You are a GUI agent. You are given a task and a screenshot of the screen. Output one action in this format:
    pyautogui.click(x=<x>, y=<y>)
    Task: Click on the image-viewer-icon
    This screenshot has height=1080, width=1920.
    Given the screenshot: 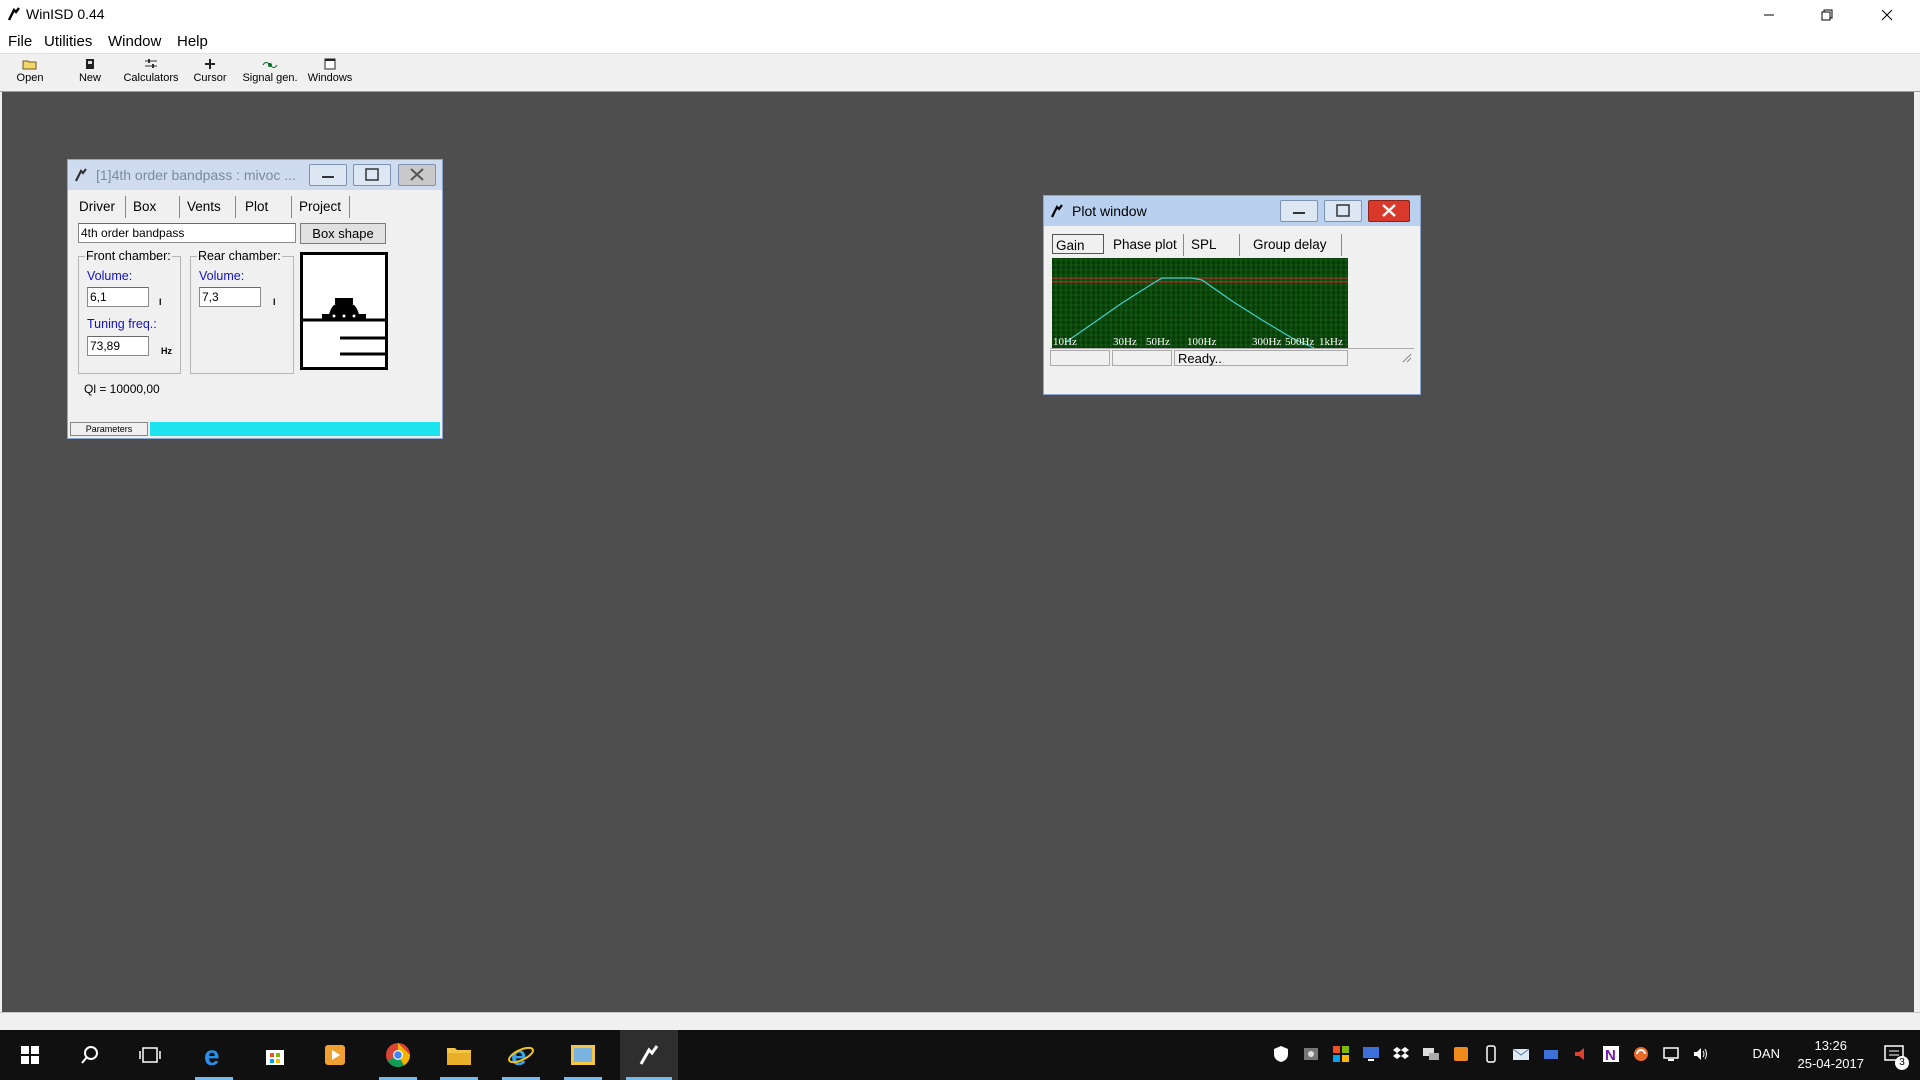 What is the action you would take?
    pyautogui.click(x=583, y=1055)
    